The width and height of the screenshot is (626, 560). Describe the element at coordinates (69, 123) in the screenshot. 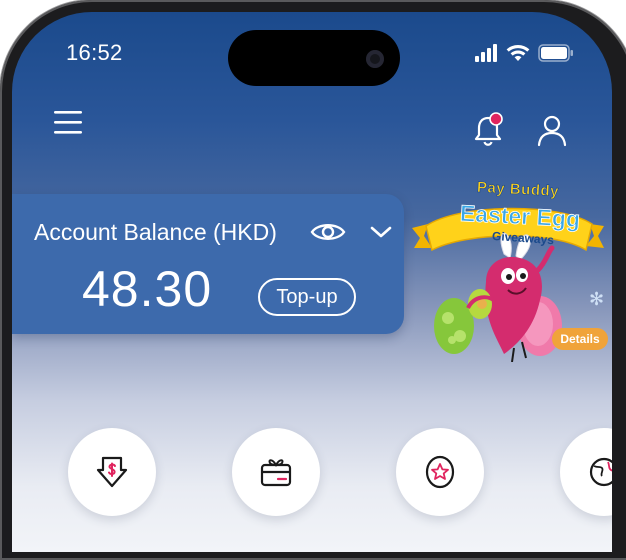

I see `menu-icon` at that location.